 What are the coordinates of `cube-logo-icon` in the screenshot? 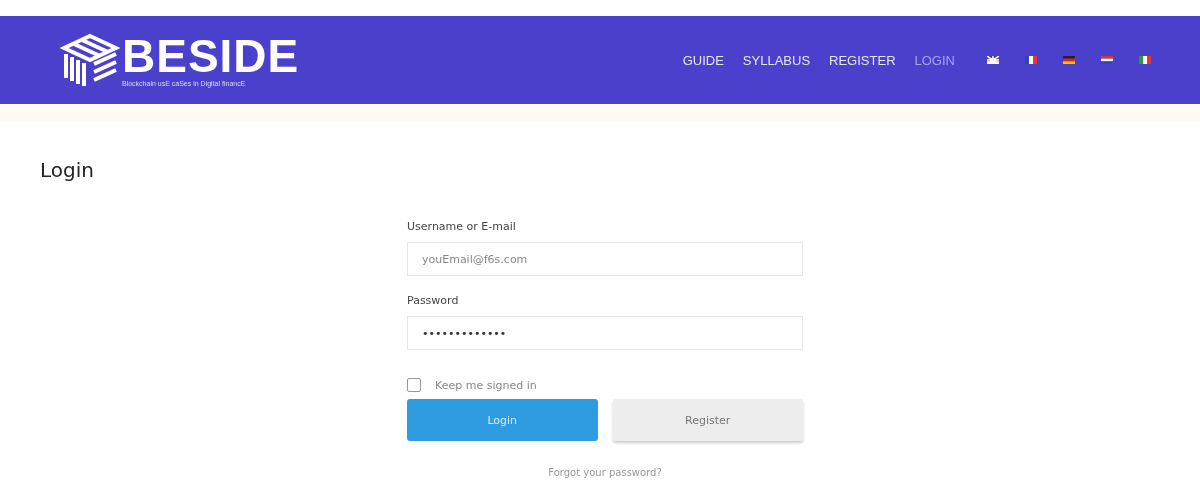 It's located at (90, 60).